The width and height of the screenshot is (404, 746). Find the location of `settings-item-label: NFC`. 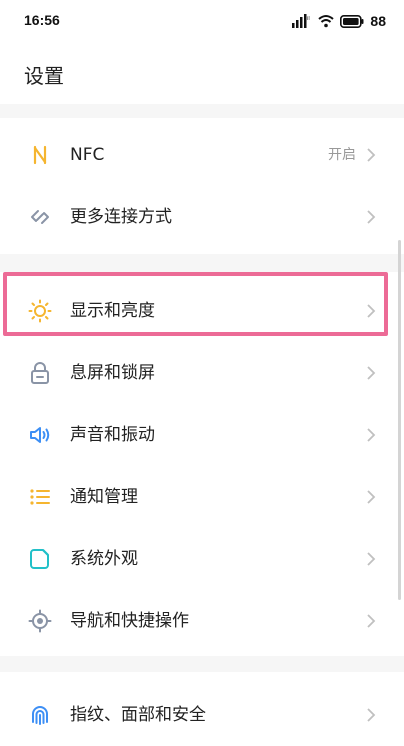

settings-item-label: NFC is located at coordinates (87, 155).